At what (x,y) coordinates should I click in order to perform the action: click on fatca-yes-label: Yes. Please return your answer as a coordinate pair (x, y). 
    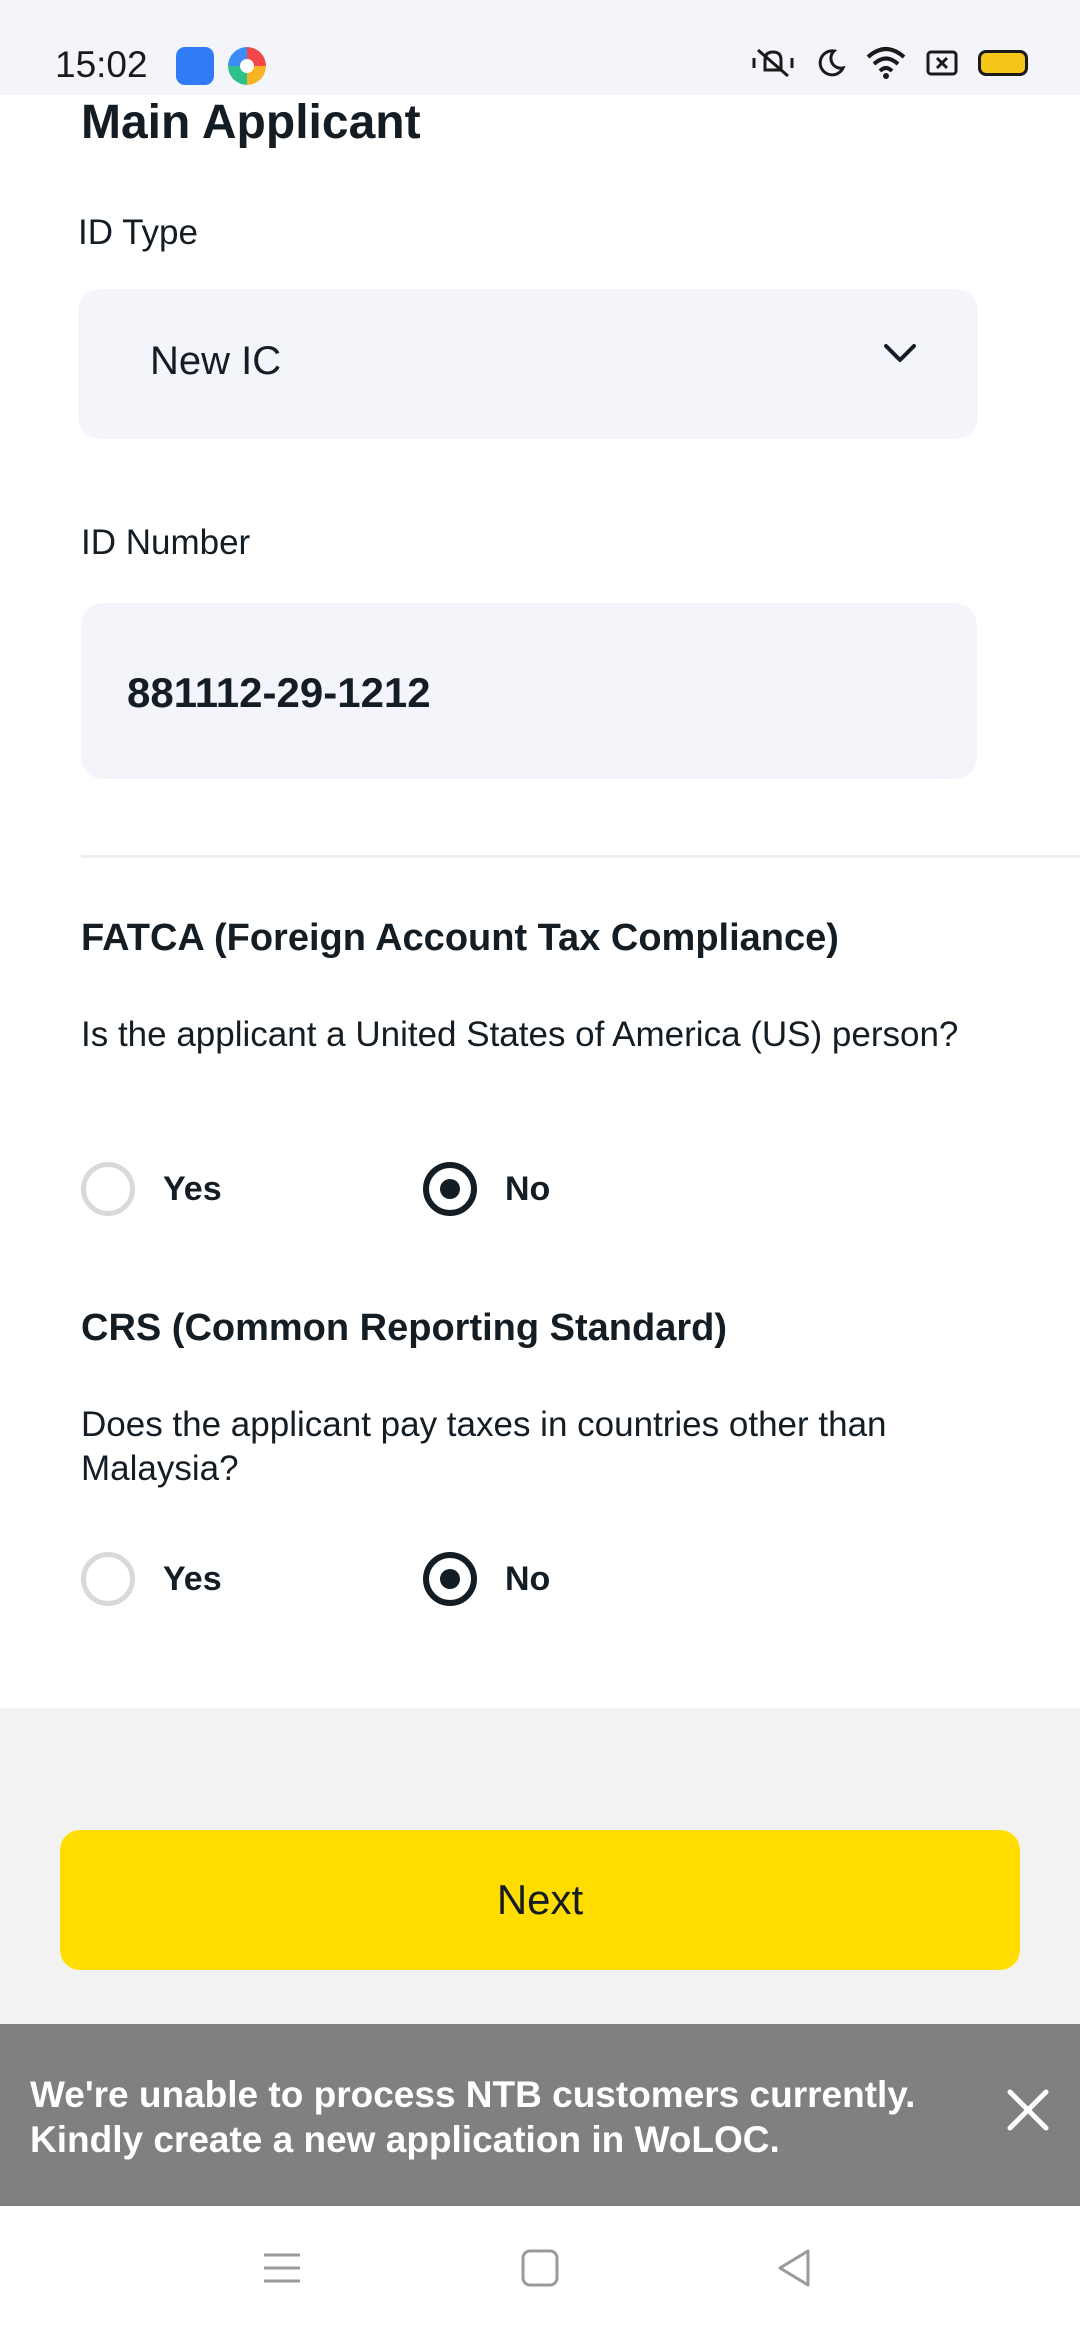
    Looking at the image, I should click on (192, 1188).